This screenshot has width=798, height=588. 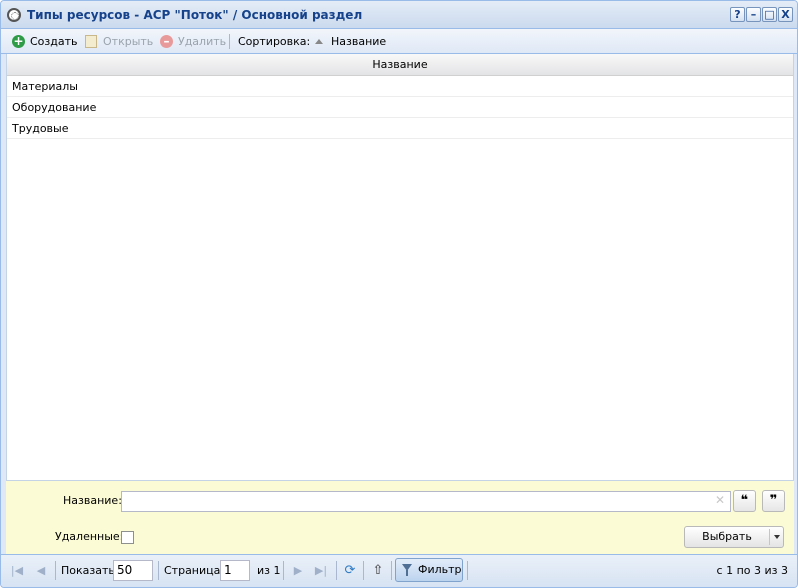 I want to click on record-count: с 1 по 3 из 3, so click(x=752, y=570).